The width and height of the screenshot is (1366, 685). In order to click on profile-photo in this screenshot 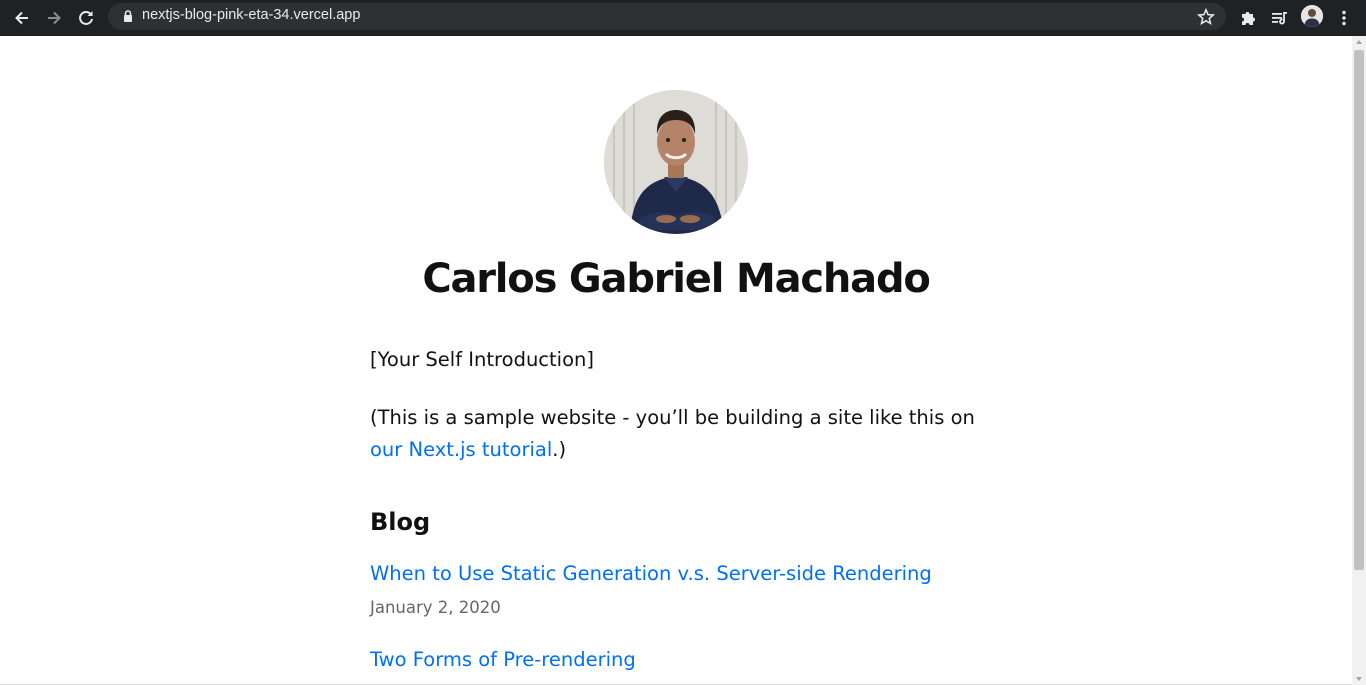, I will do `click(676, 162)`.